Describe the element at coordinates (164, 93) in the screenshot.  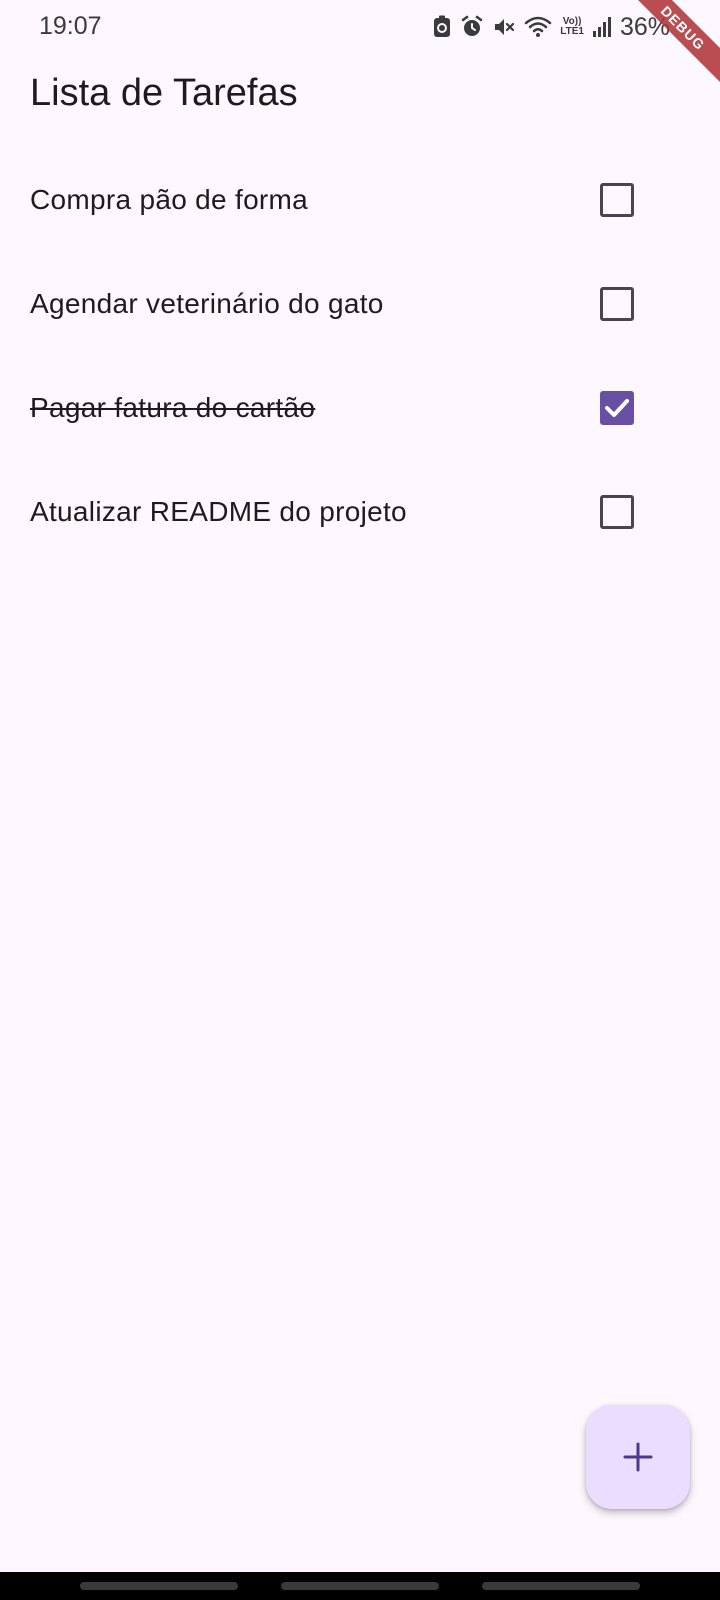
I see `page-title: Lista de Tarefas` at that location.